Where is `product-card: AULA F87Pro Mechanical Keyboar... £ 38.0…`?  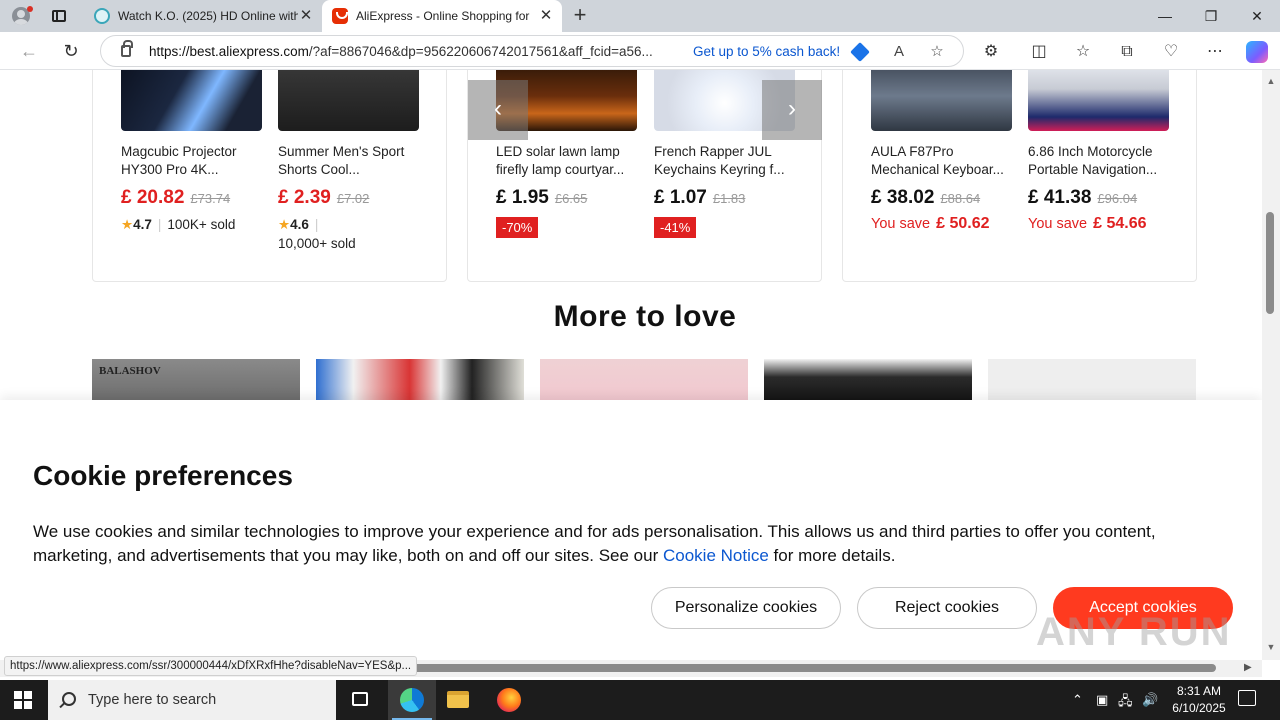 product-card: AULA F87Pro Mechanical Keyboar... £ 38.0… is located at coordinates (945, 151).